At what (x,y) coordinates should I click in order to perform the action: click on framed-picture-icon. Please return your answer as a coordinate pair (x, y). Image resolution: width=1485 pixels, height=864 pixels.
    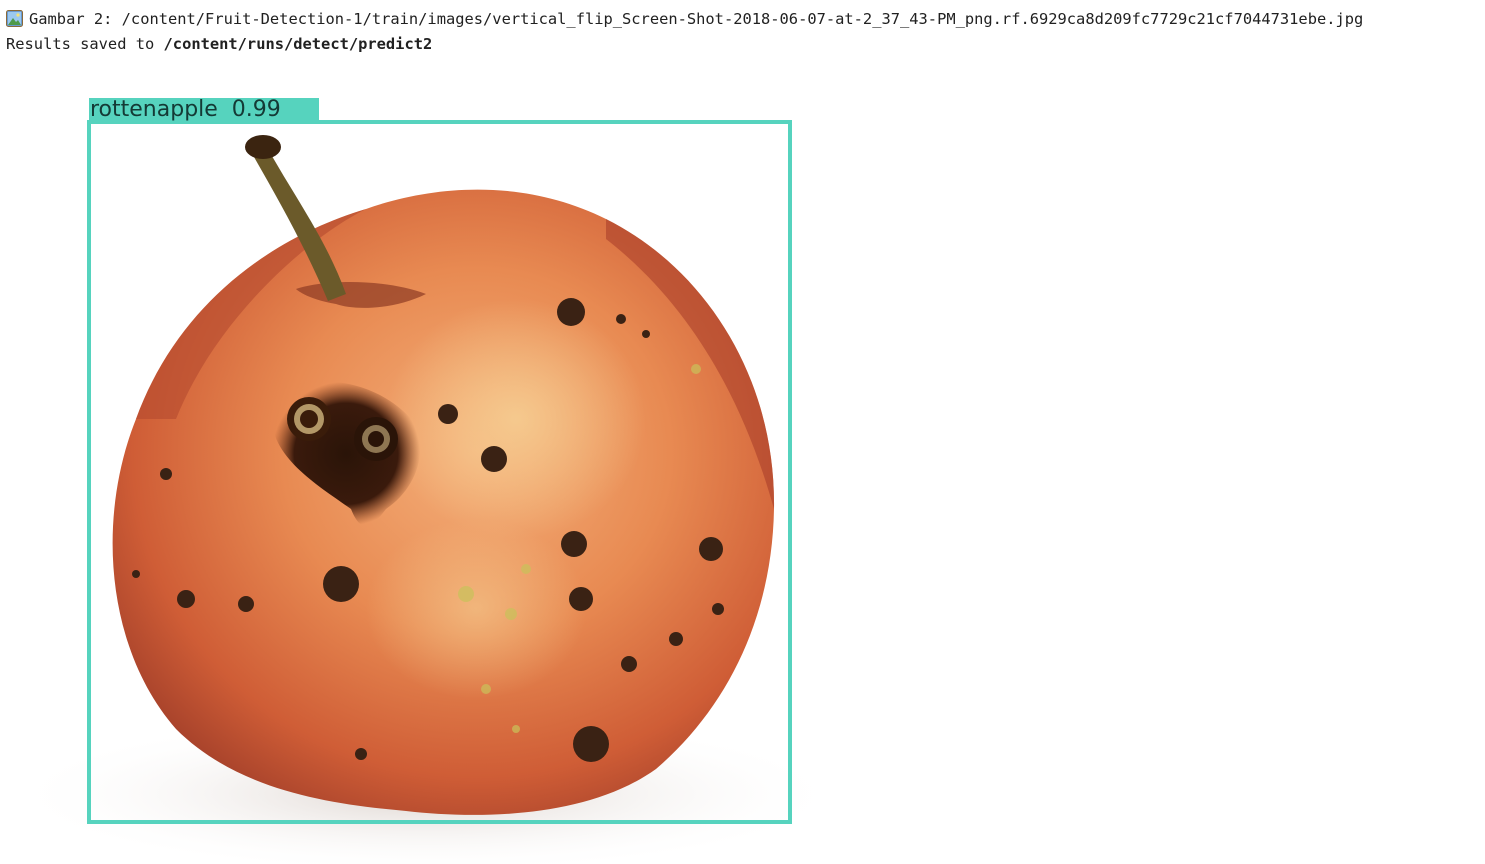
    Looking at the image, I should click on (14, 18).